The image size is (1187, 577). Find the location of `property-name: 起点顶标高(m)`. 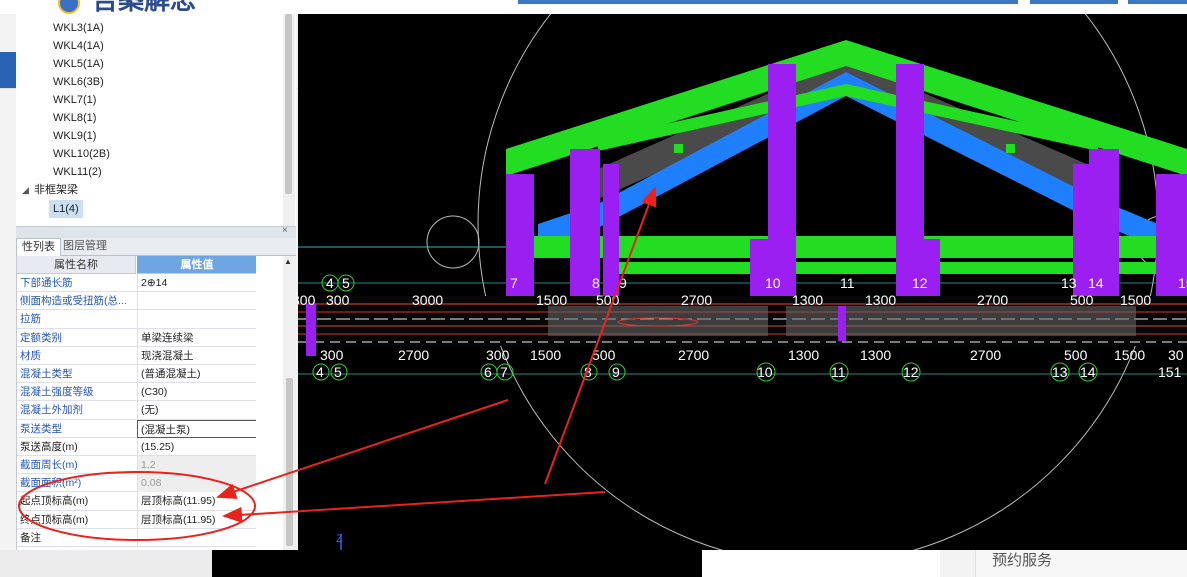

property-name: 起点顶标高(m) is located at coordinates (54, 501).